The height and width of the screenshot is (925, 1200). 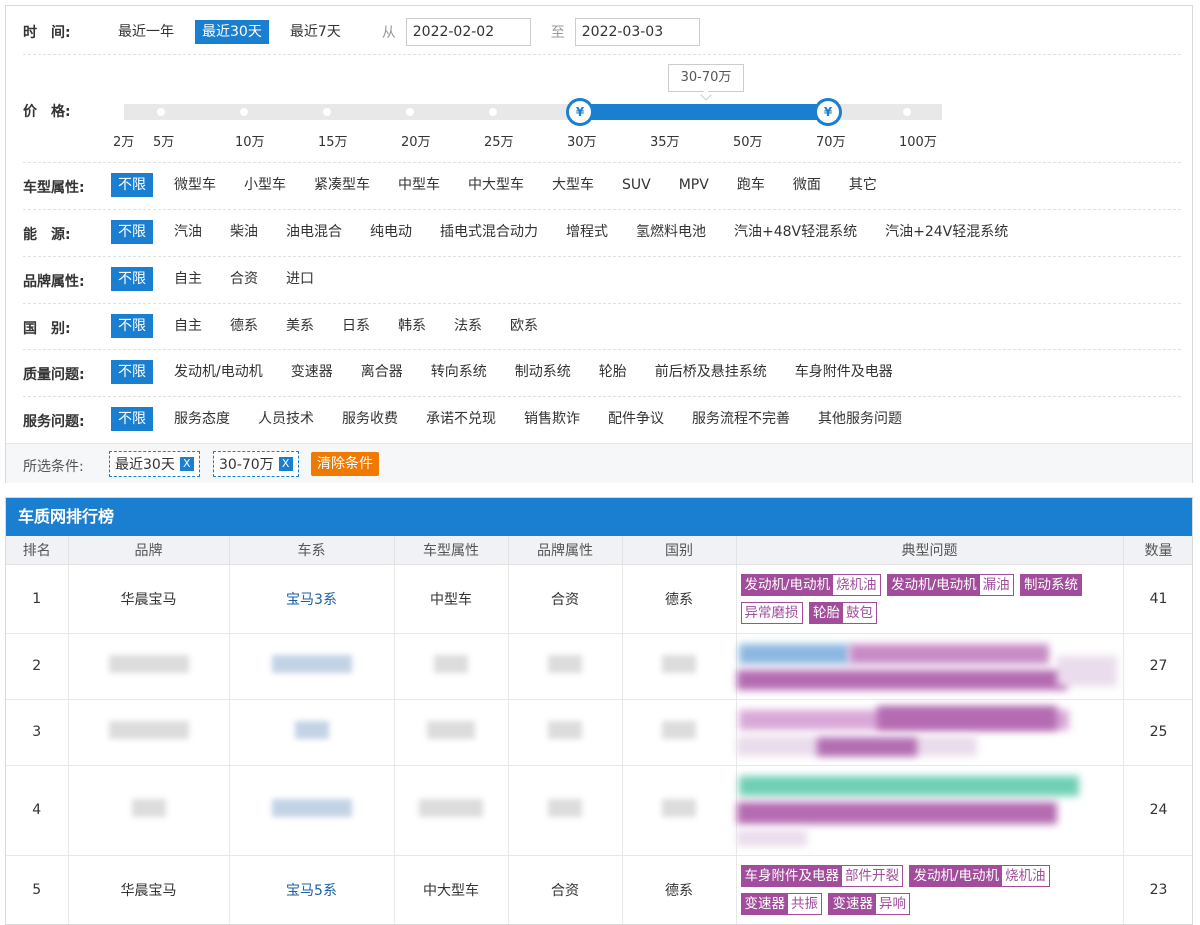 I want to click on col-brand: 品牌, so click(x=149, y=550).